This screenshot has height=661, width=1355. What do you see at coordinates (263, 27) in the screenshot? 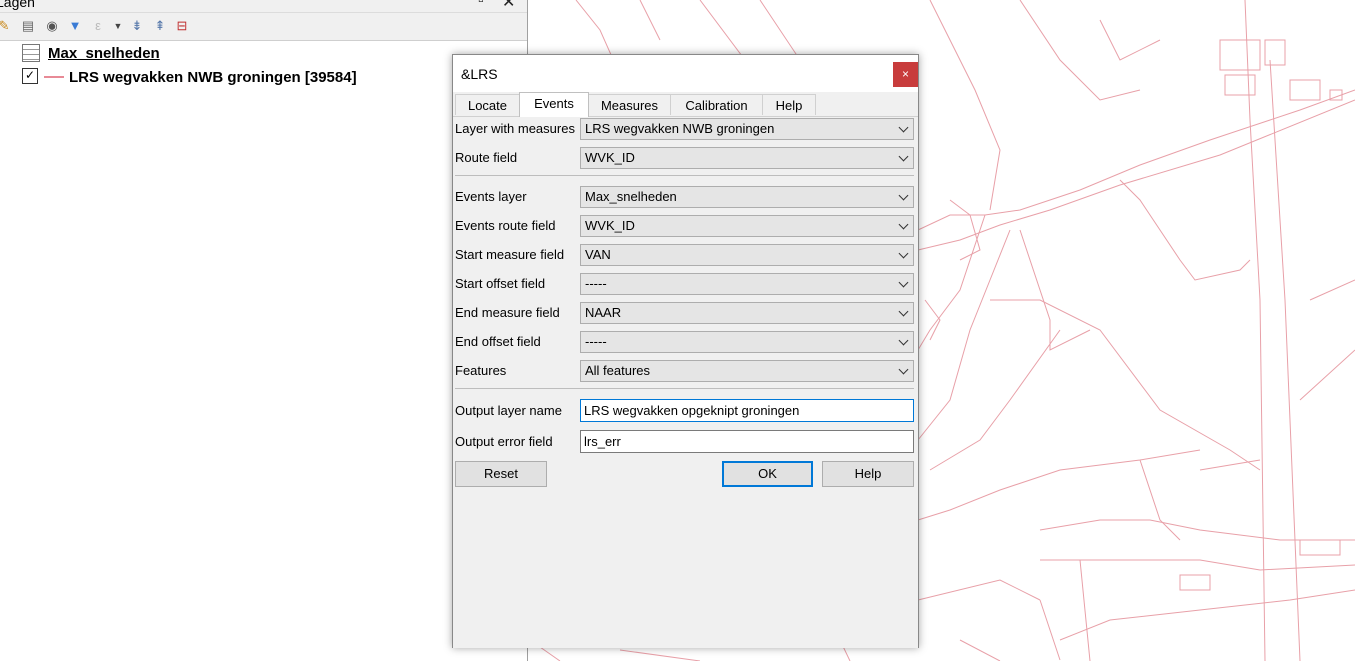
I see `layers-toolbar: ✎ ▤ ◉ ▼ ε ▼ ⇟ ⇞ ⊟` at bounding box center [263, 27].